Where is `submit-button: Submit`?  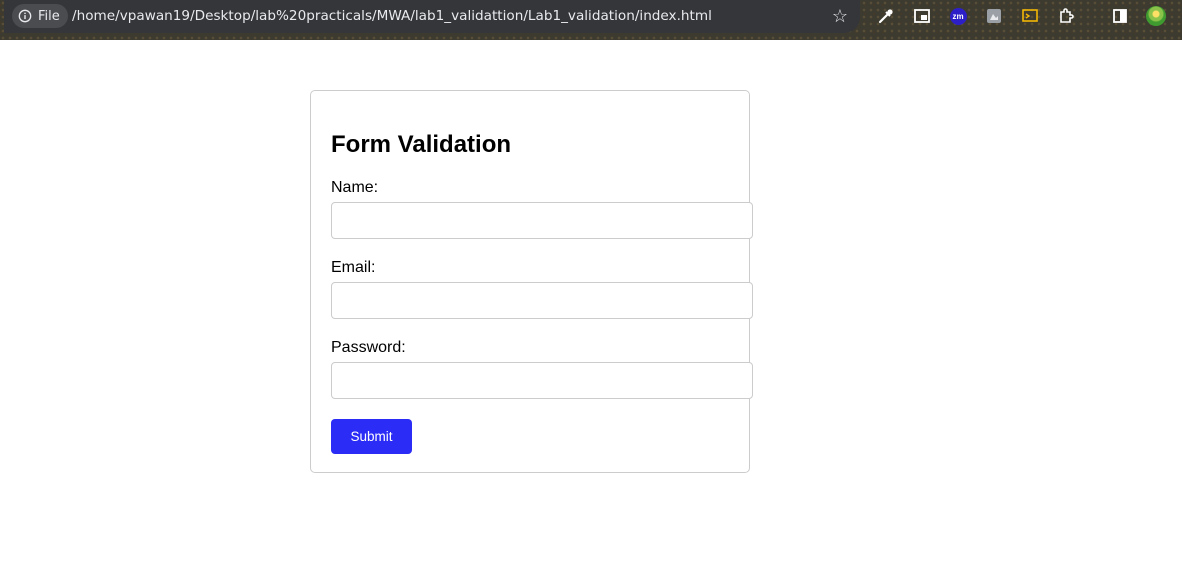
submit-button: Submit is located at coordinates (371, 436).